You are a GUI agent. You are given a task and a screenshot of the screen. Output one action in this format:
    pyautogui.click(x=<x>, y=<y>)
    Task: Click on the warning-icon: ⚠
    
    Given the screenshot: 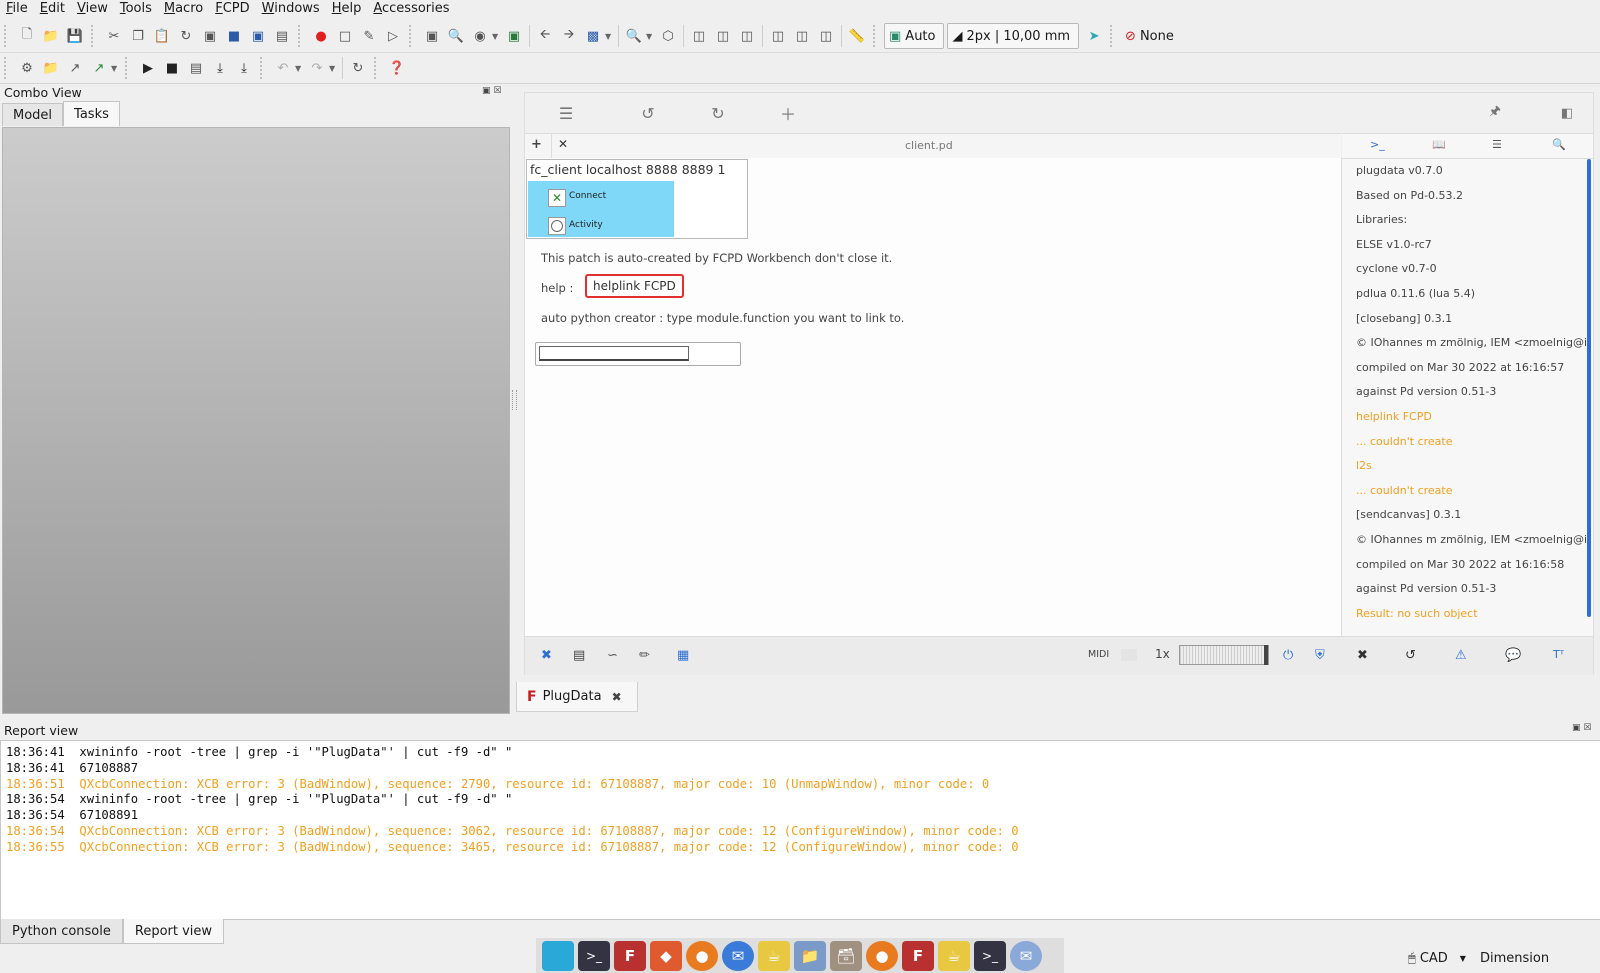 What is the action you would take?
    pyautogui.click(x=1461, y=655)
    